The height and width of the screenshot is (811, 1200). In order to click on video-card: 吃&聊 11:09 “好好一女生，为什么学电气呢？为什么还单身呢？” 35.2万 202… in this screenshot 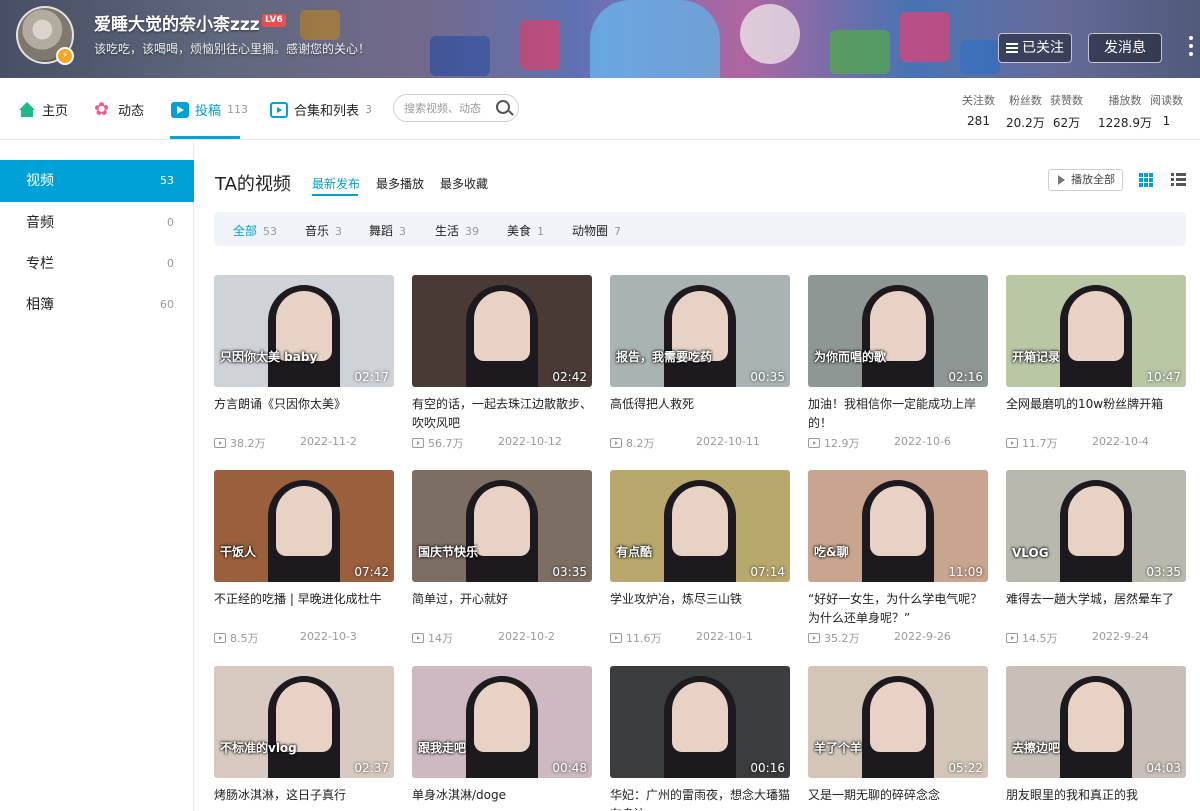, I will do `click(898, 558)`.